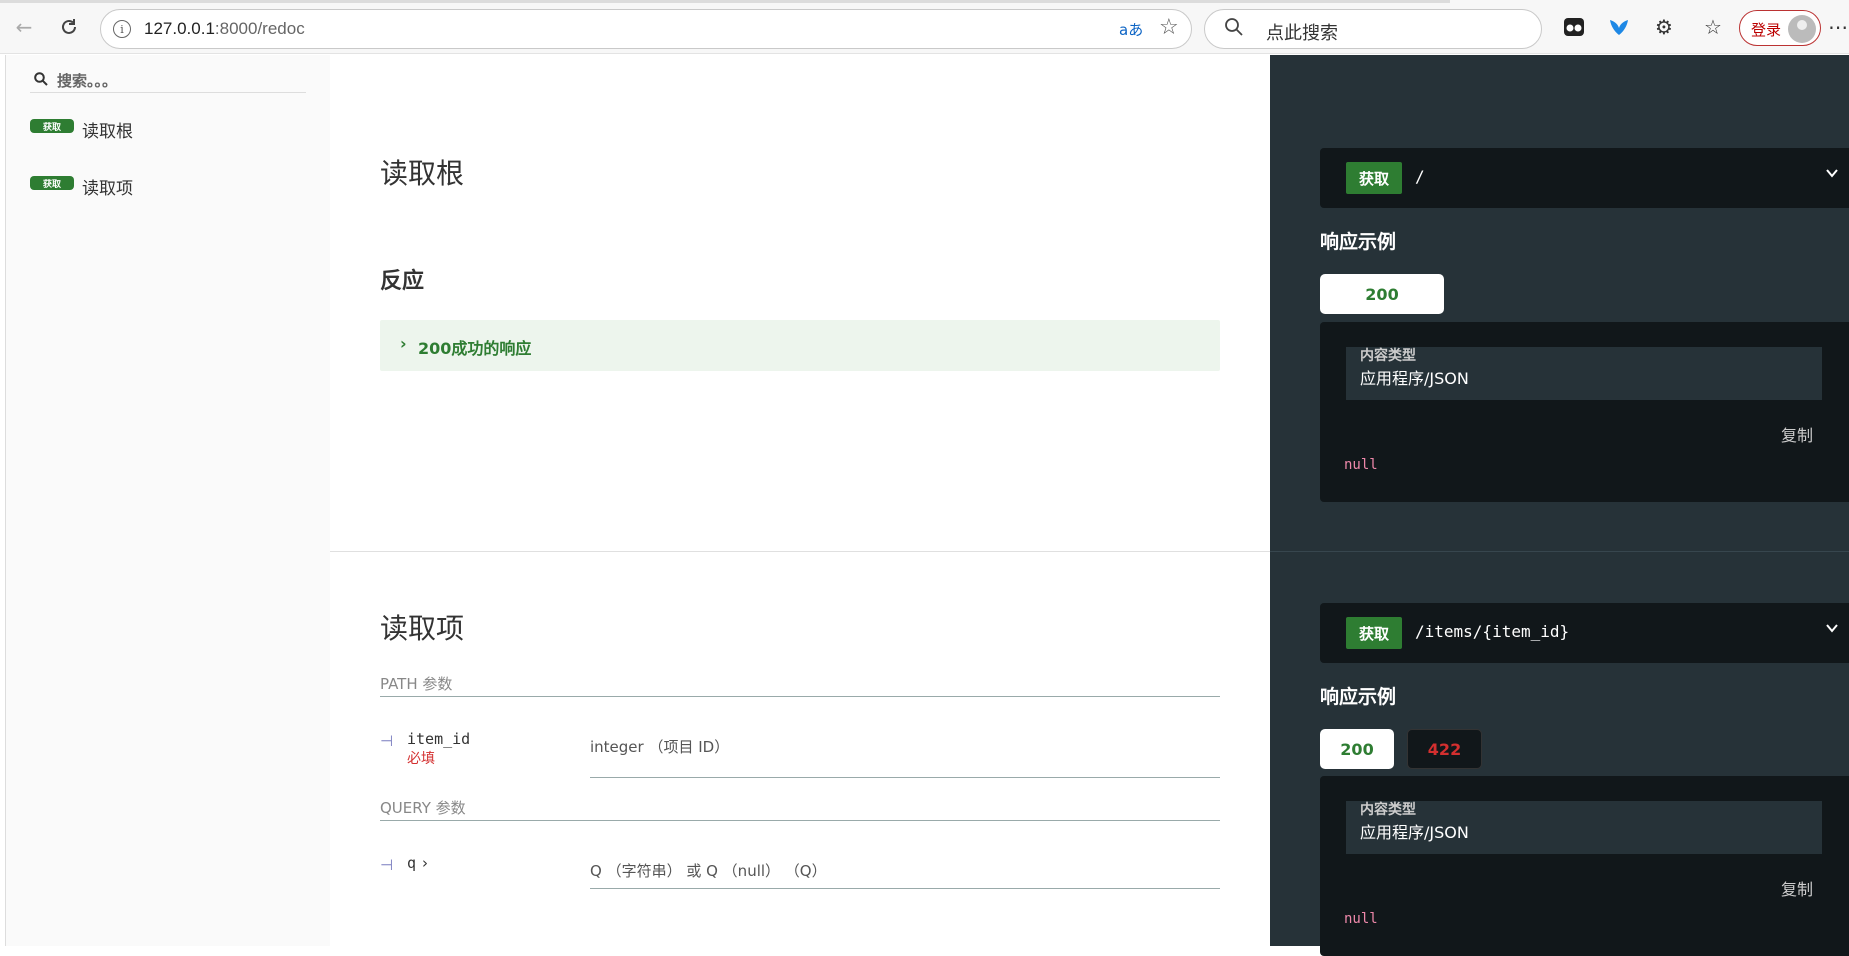 The height and width of the screenshot is (956, 1849). Describe the element at coordinates (1574, 27) in the screenshot. I see `extension-glasses-icon` at that location.